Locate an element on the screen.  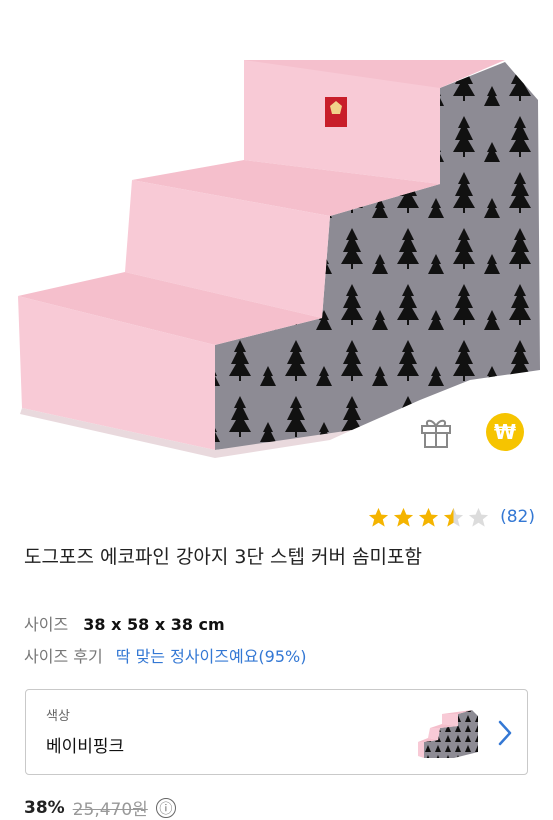
star-empty-icon is located at coordinates (479, 517).